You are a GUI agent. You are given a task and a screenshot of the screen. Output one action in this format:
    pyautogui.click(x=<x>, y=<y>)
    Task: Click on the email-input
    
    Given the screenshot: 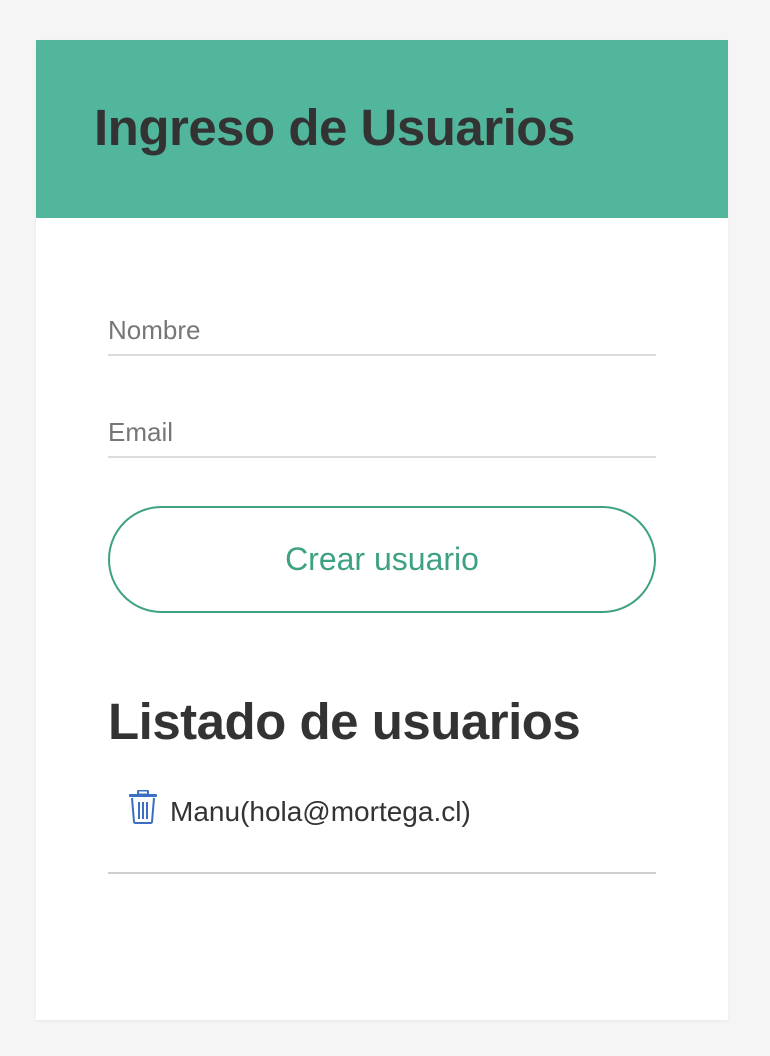 What is the action you would take?
    pyautogui.click(x=382, y=435)
    